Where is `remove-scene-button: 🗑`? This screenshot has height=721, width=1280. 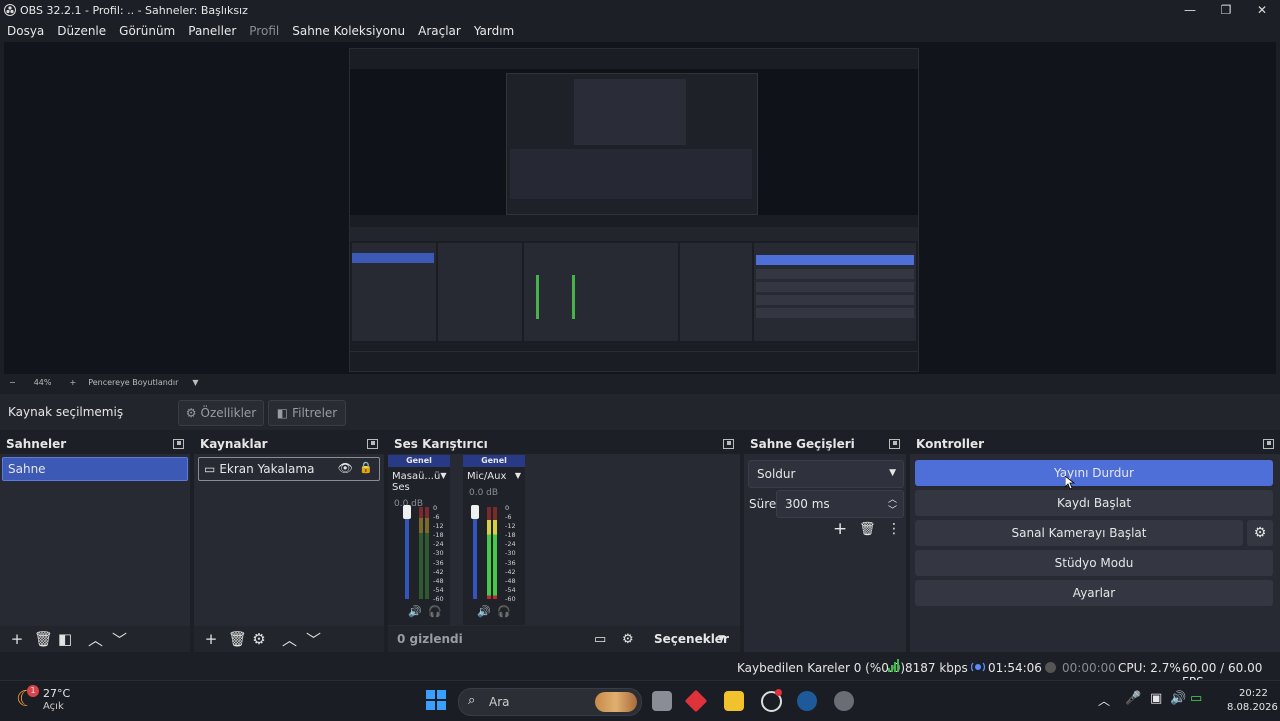
remove-scene-button: 🗑 is located at coordinates (43, 639).